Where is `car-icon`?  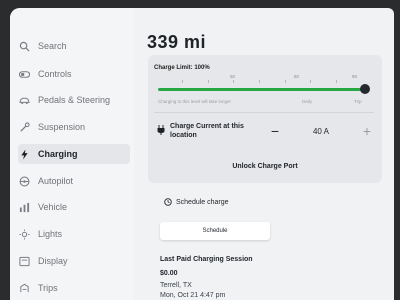
car-icon is located at coordinates (24, 100).